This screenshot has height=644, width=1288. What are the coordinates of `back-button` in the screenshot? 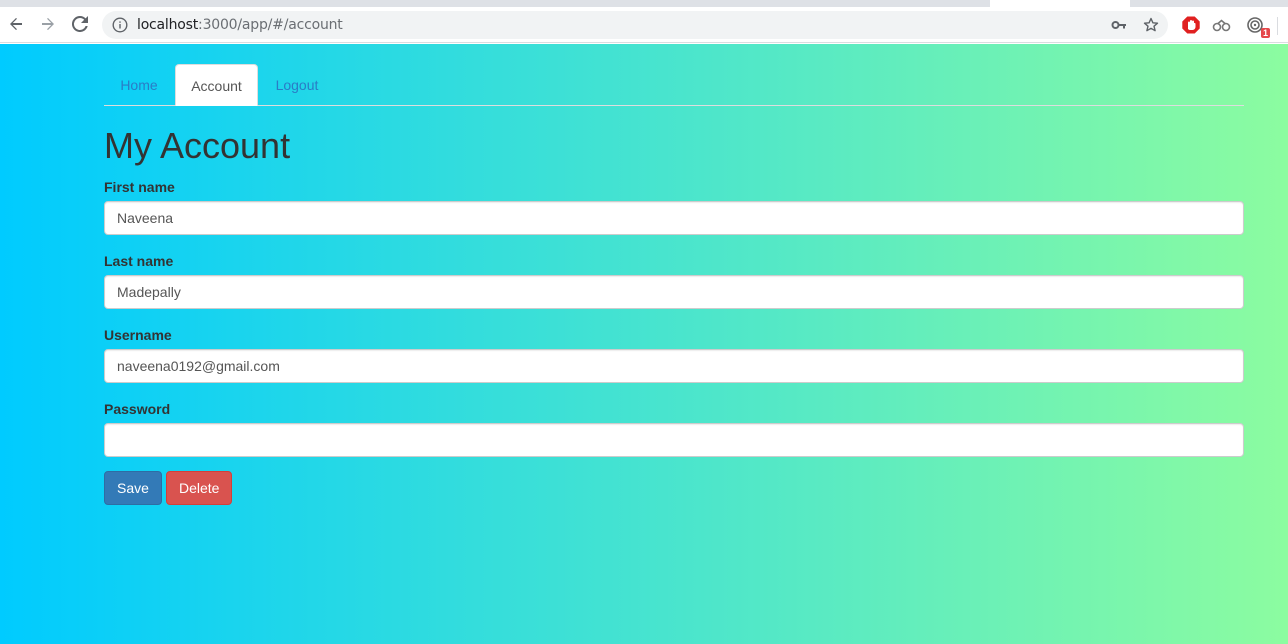 It's located at (16, 24).